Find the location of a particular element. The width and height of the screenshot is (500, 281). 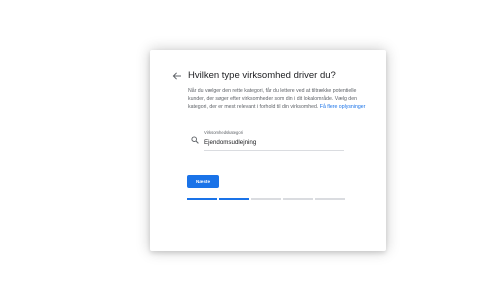

next-button: Næste is located at coordinates (203, 181).